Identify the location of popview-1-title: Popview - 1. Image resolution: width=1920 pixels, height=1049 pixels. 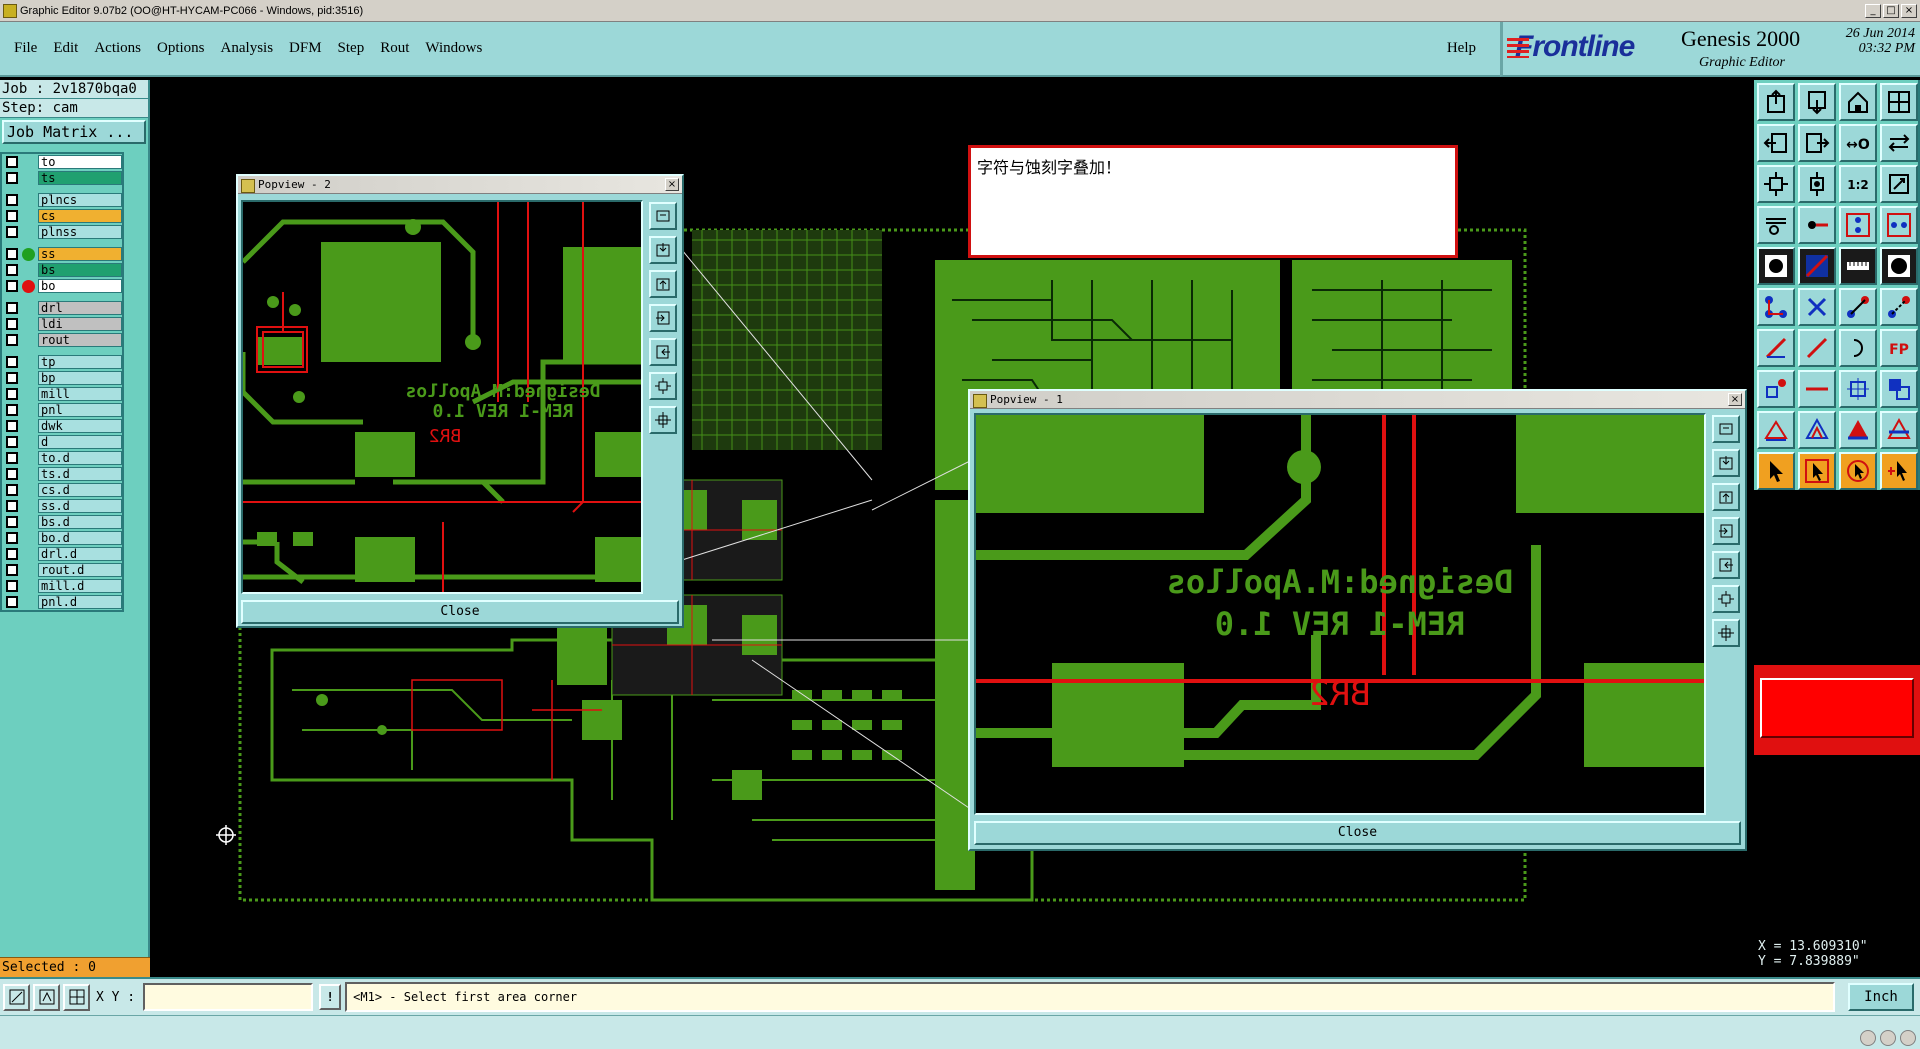
(1357, 400).